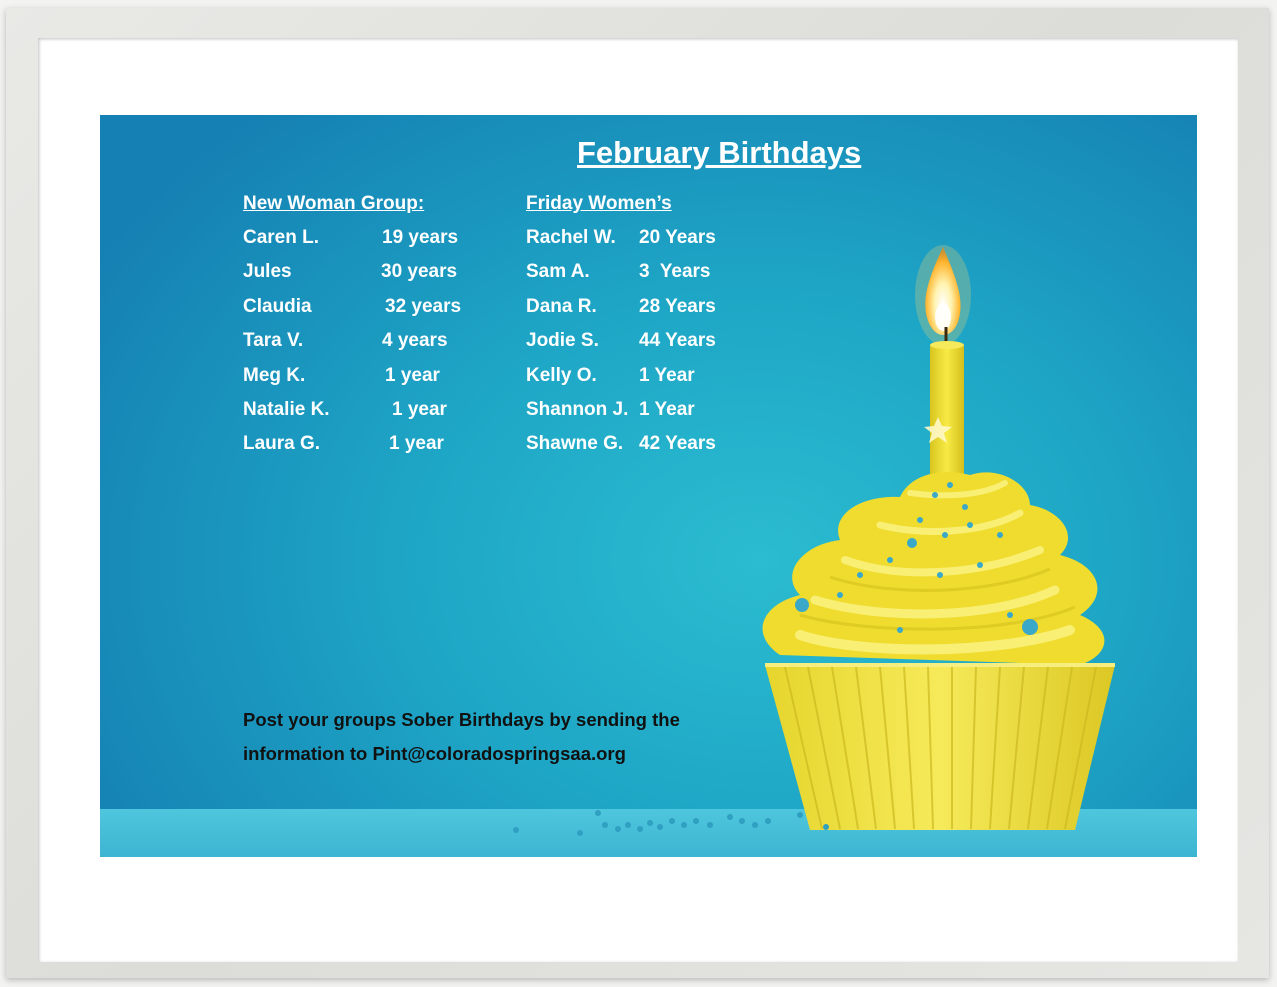 The width and height of the screenshot is (1277, 987). Describe the element at coordinates (577, 409) in the screenshot. I see `list-item-name: Shannon J.` at that location.